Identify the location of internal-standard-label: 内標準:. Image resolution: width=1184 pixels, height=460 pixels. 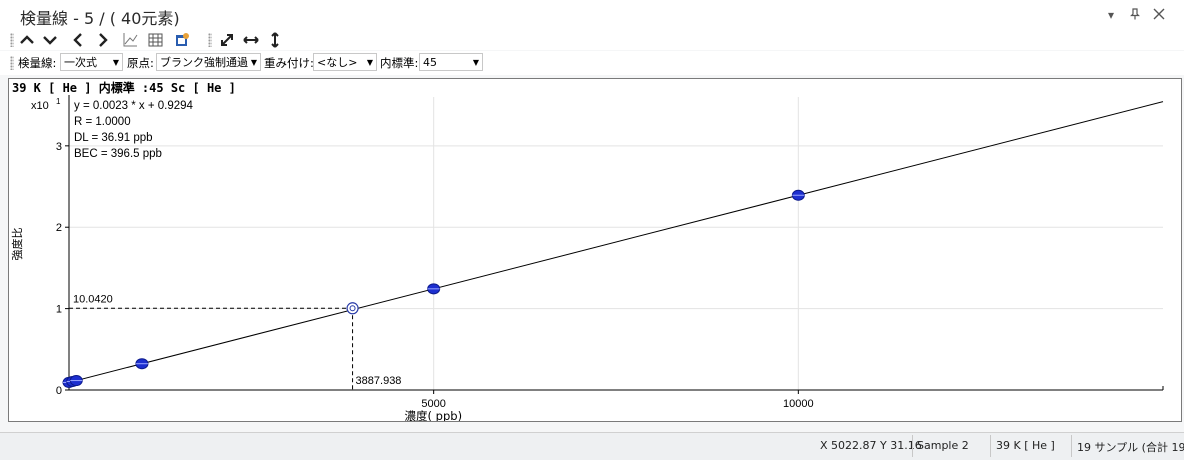
(399, 63).